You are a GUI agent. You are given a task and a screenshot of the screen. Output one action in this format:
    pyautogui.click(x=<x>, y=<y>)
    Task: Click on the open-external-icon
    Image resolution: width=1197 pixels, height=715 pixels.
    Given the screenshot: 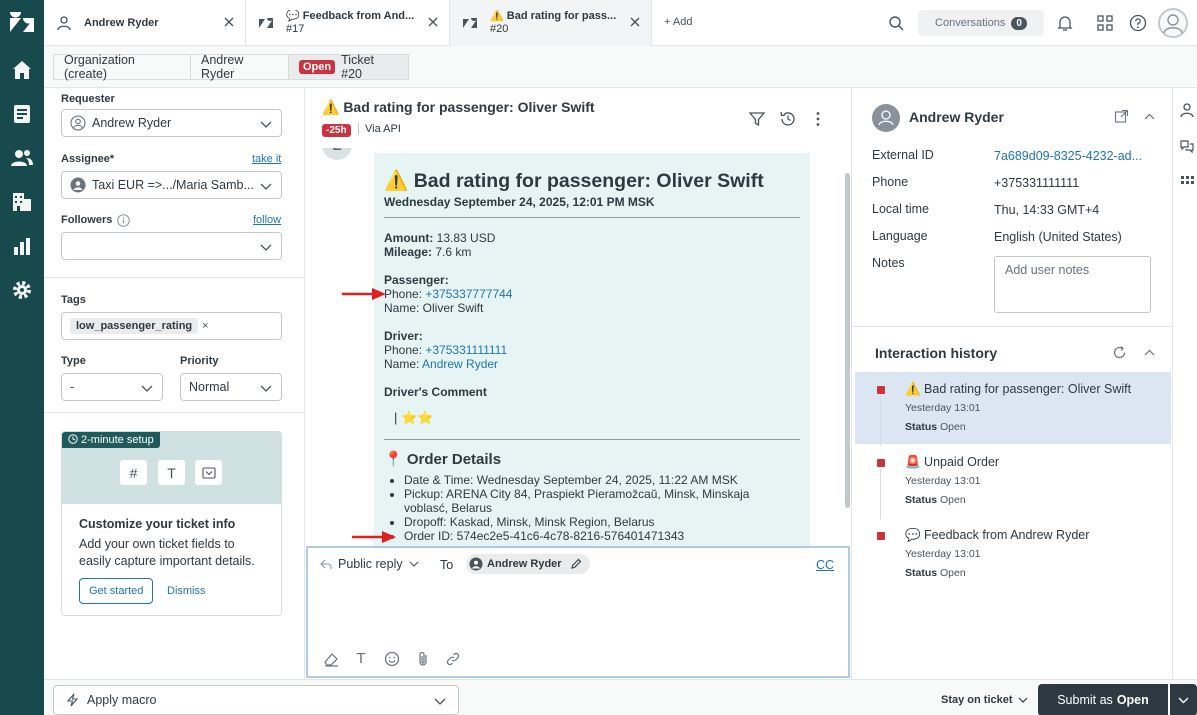 What is the action you would take?
    pyautogui.click(x=1121, y=116)
    